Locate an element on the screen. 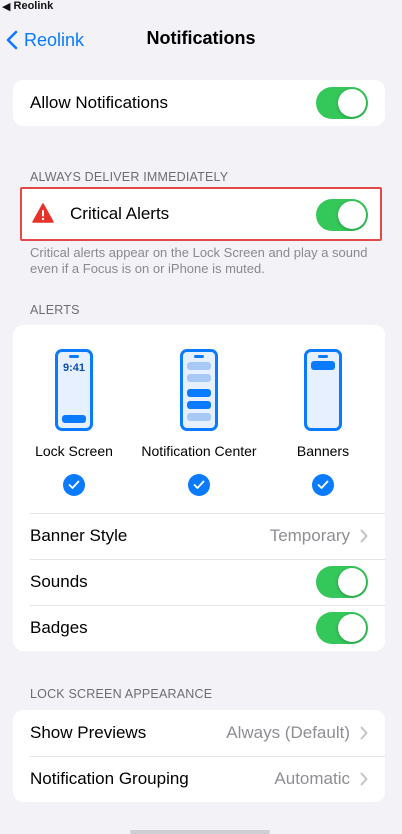 The height and width of the screenshot is (834, 402). alert-type-banners: Banners is located at coordinates (323, 422).